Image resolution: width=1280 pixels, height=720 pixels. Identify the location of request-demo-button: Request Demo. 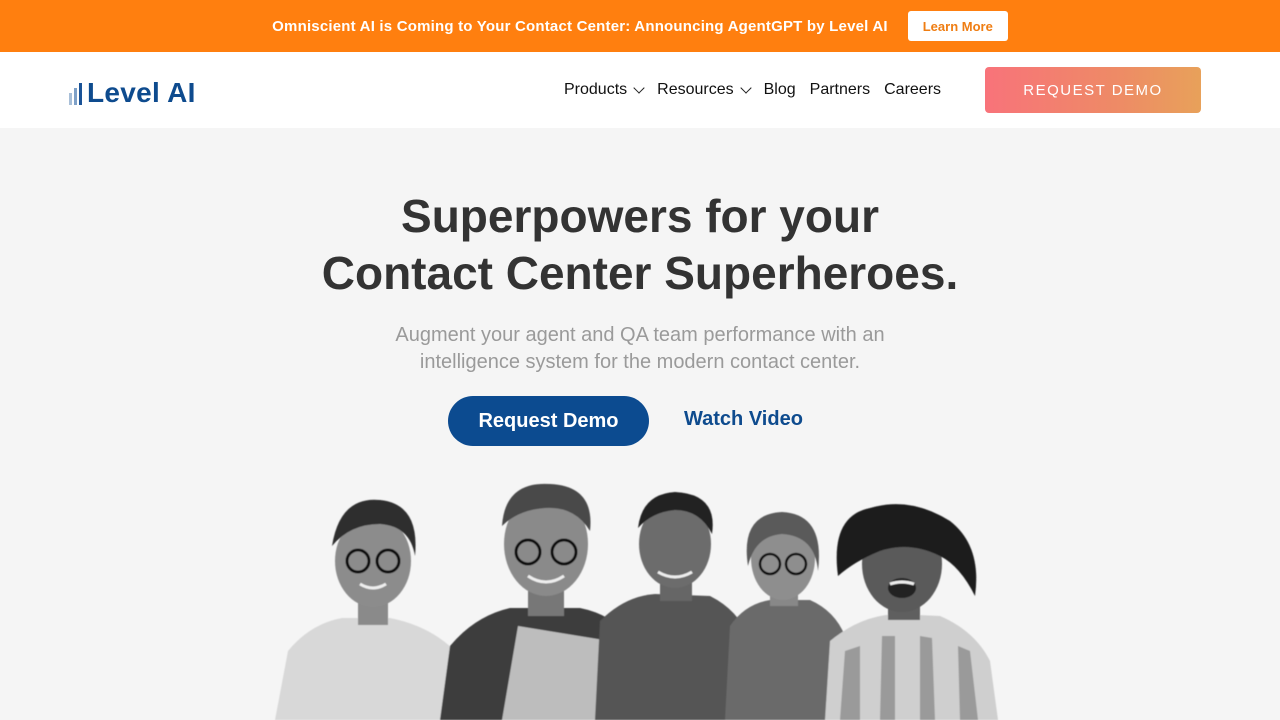
(548, 421).